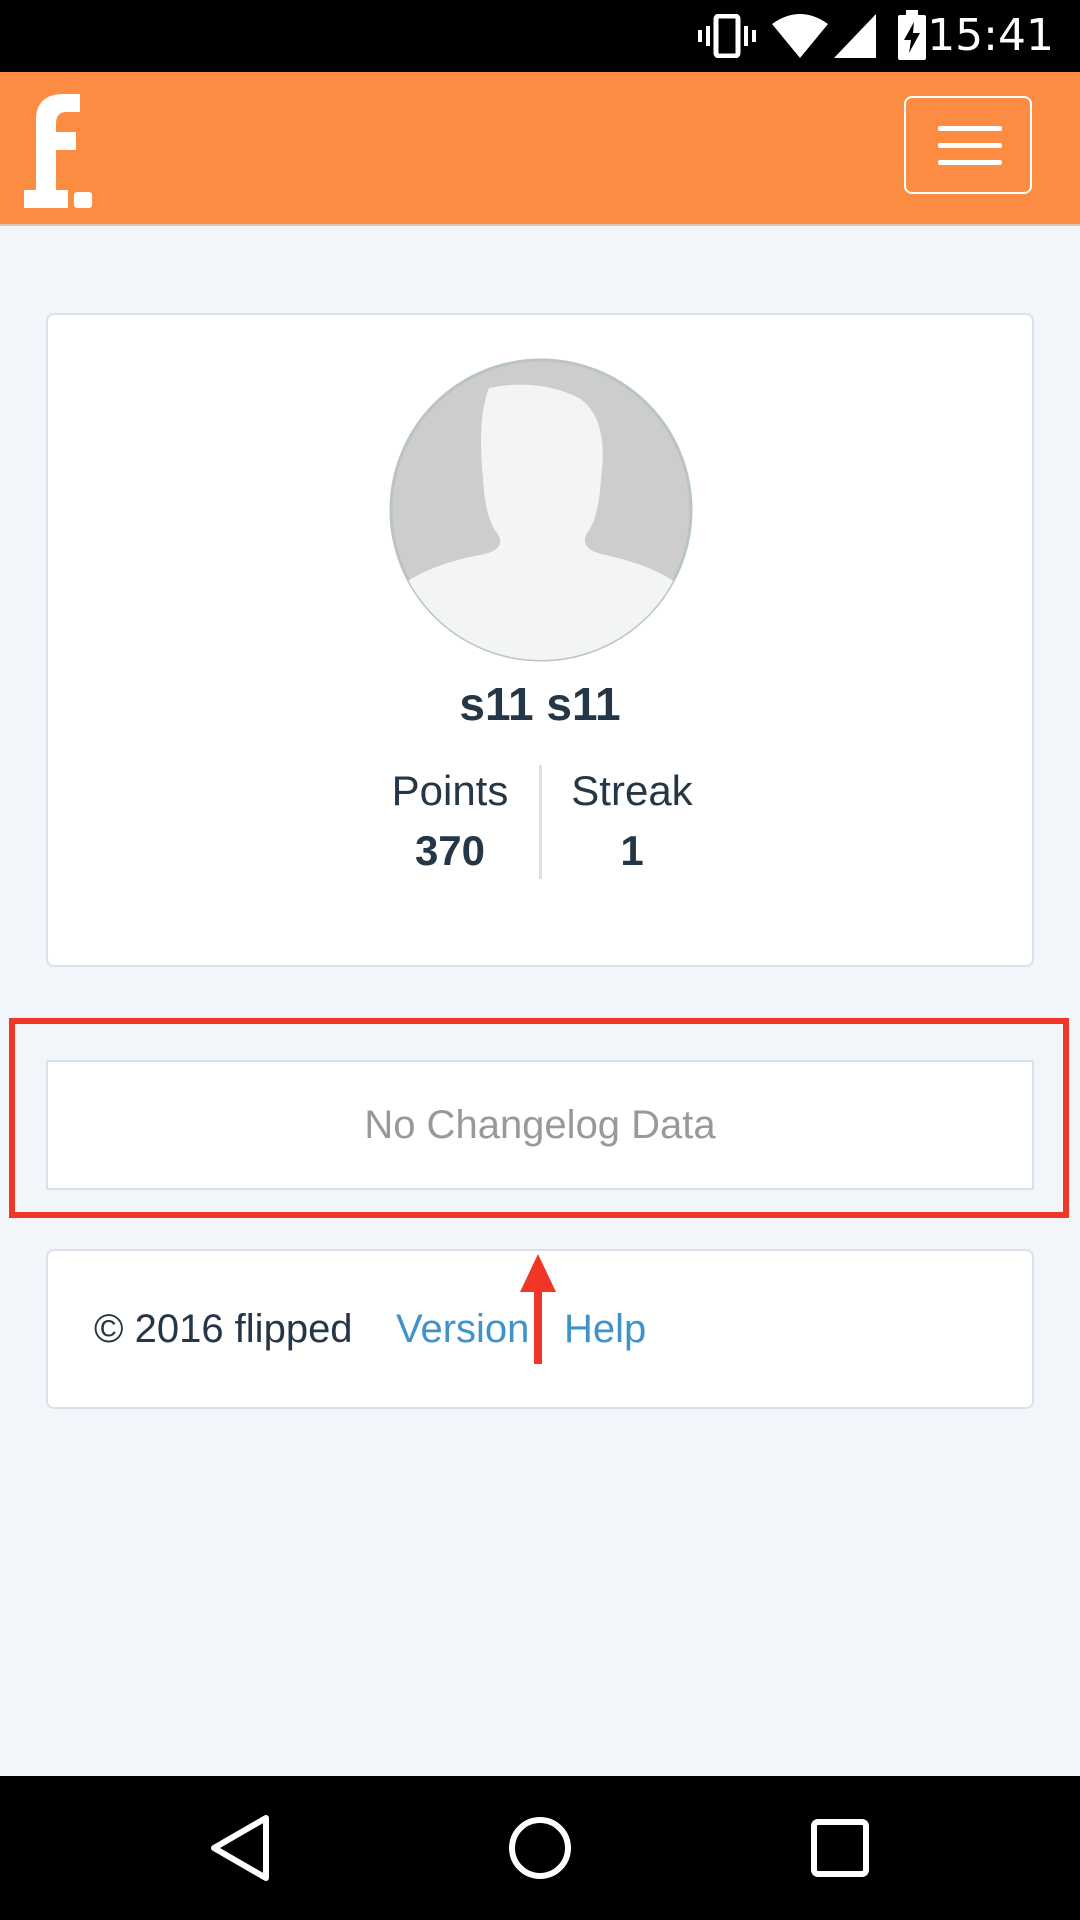 This screenshot has width=1080, height=1920. I want to click on points-value: 370, so click(450, 850).